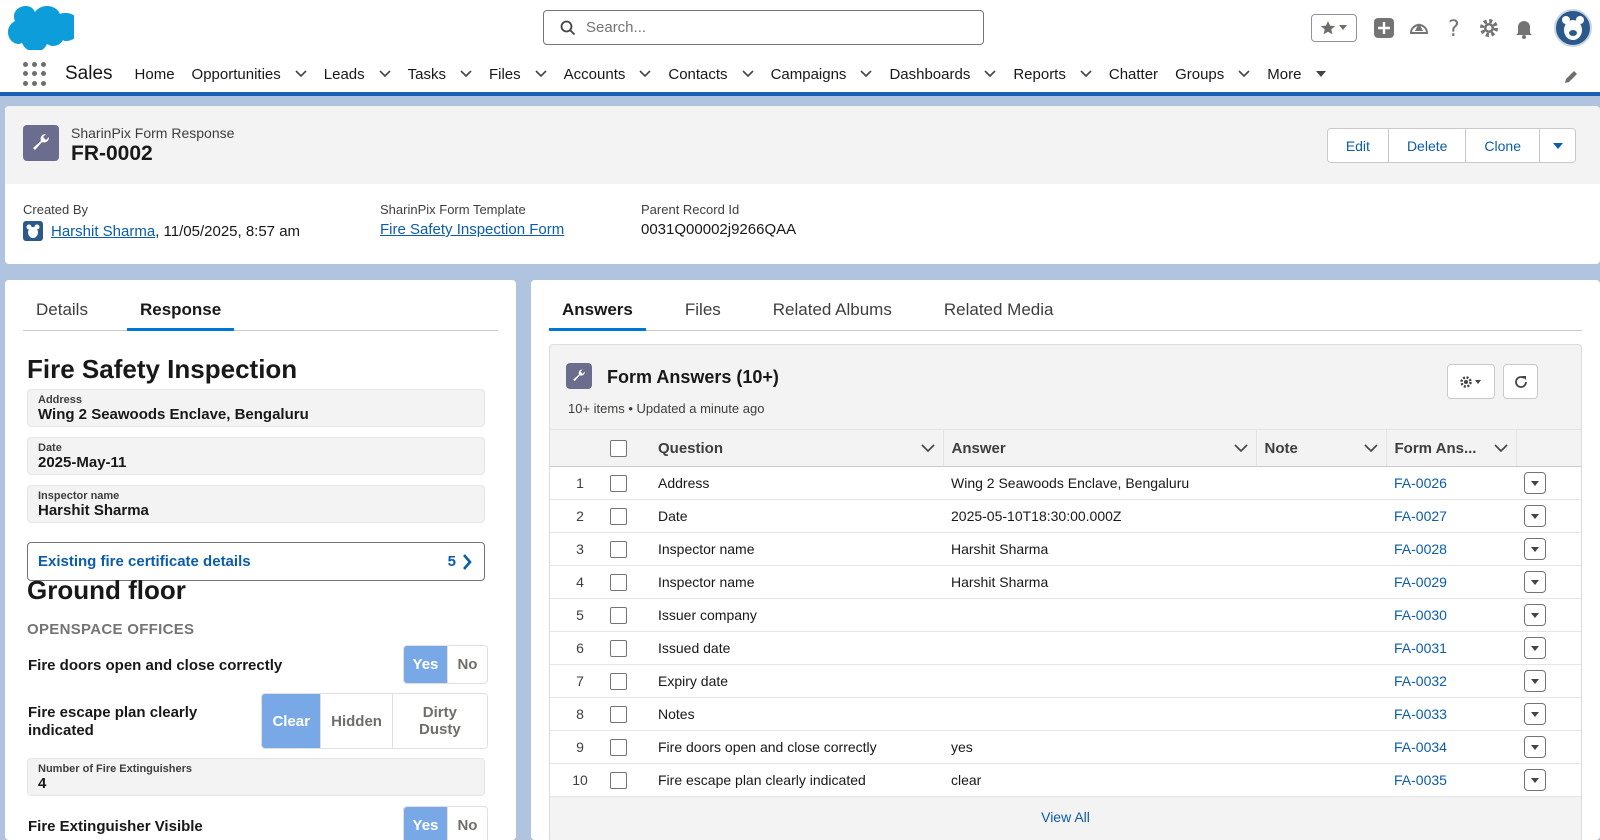 Image resolution: width=1600 pixels, height=840 pixels. Describe the element at coordinates (103, 231) in the screenshot. I see `created-by-user-link: Harshit Sharma` at that location.